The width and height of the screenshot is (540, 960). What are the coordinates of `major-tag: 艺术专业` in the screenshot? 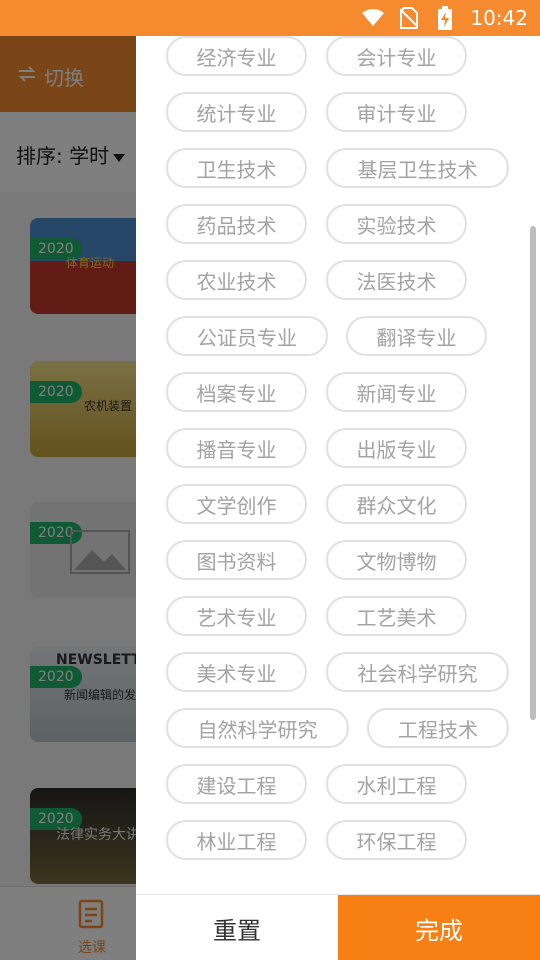 It's located at (236, 616).